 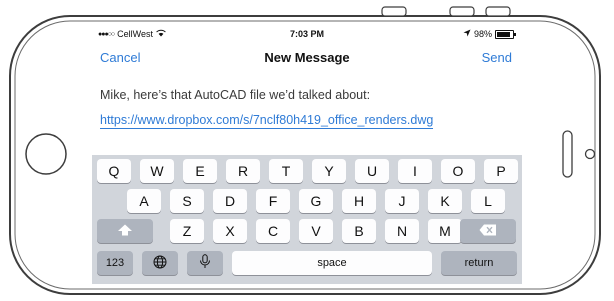 I want to click on key-e: E, so click(x=200, y=171).